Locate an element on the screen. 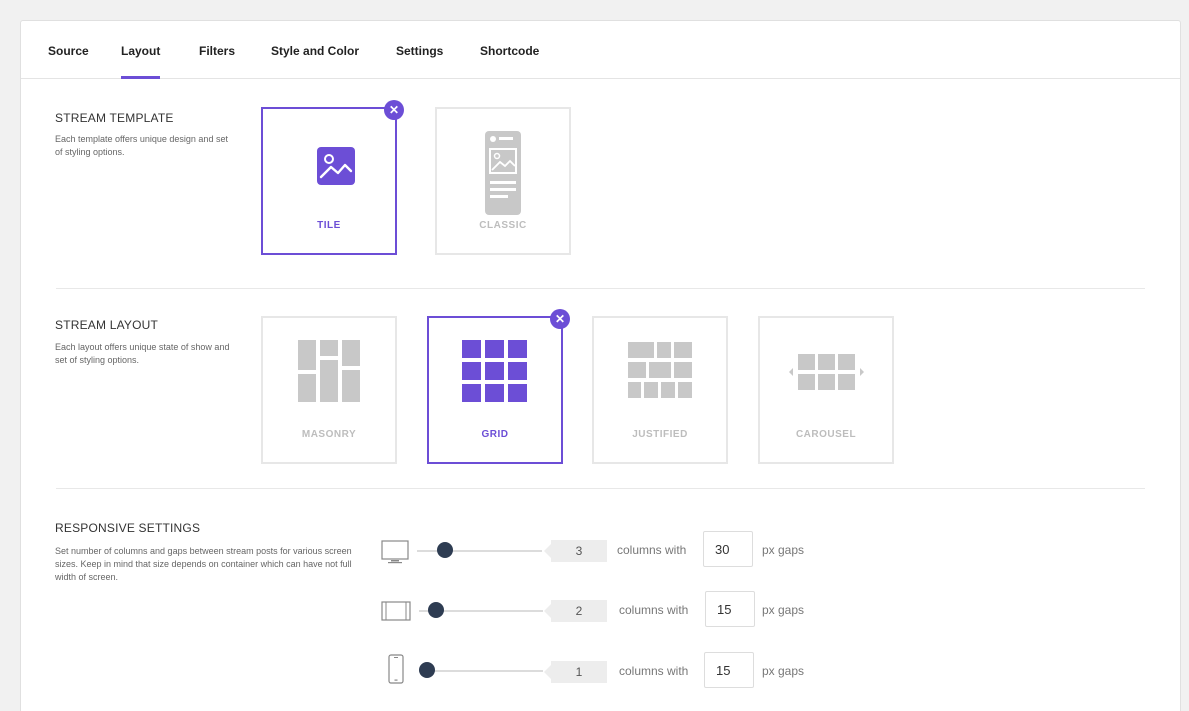 Image resolution: width=1189 pixels, height=711 pixels. desktop-columns-slider-track is located at coordinates (479, 551).